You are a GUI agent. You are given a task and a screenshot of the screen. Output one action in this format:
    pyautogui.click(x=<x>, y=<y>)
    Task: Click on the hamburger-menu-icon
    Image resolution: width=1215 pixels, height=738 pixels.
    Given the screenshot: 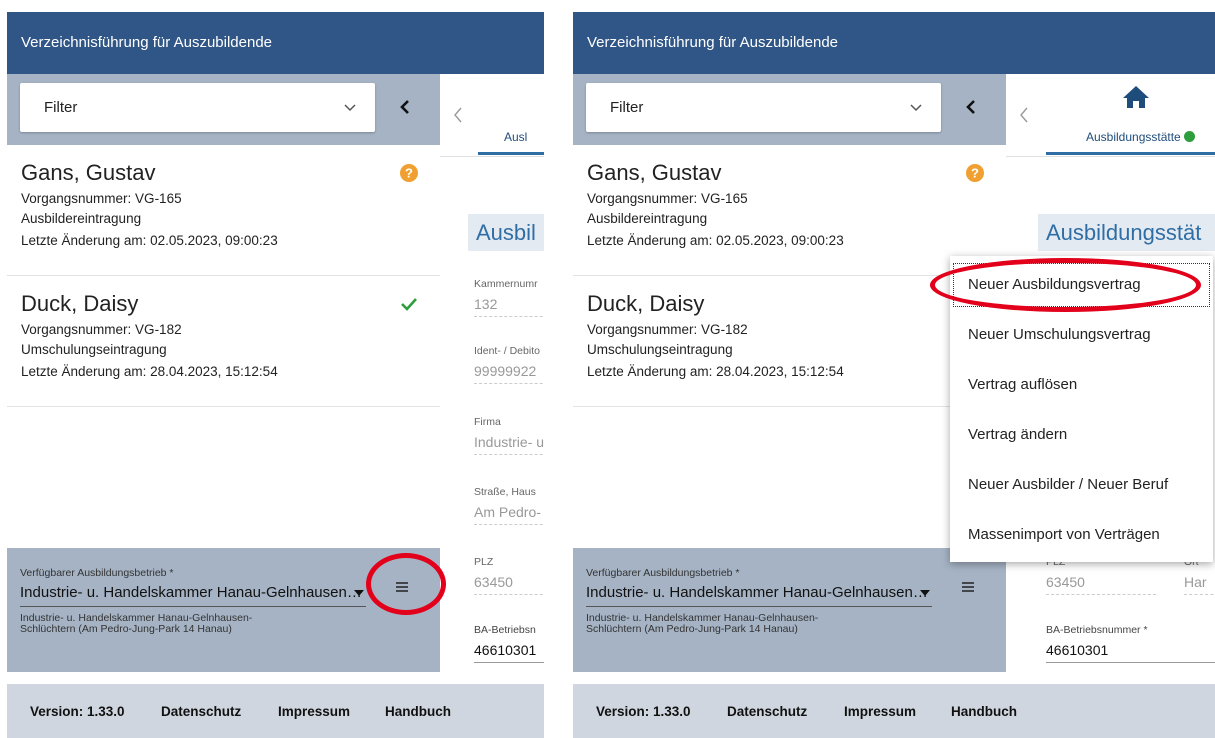 What is the action you would take?
    pyautogui.click(x=968, y=587)
    